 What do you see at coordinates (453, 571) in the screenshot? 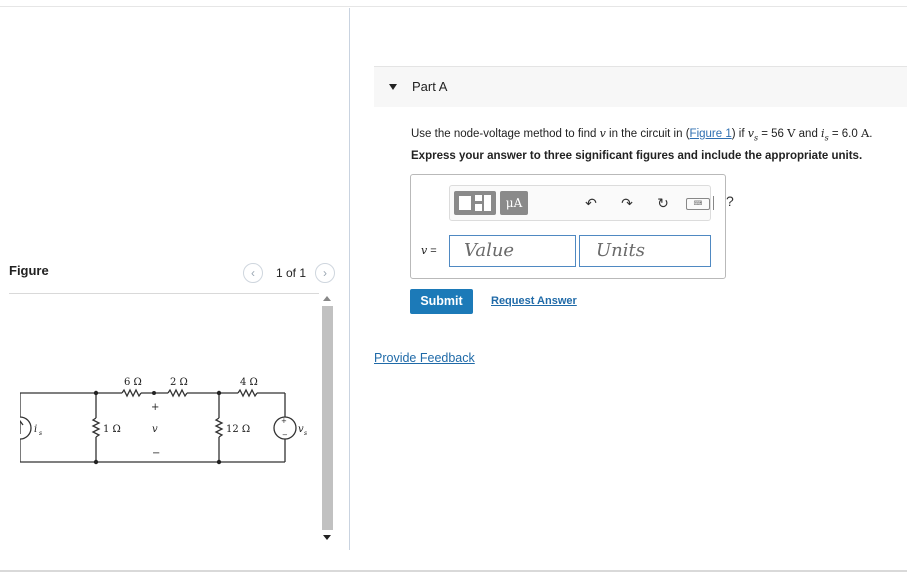
I see `bottom-divider` at bounding box center [453, 571].